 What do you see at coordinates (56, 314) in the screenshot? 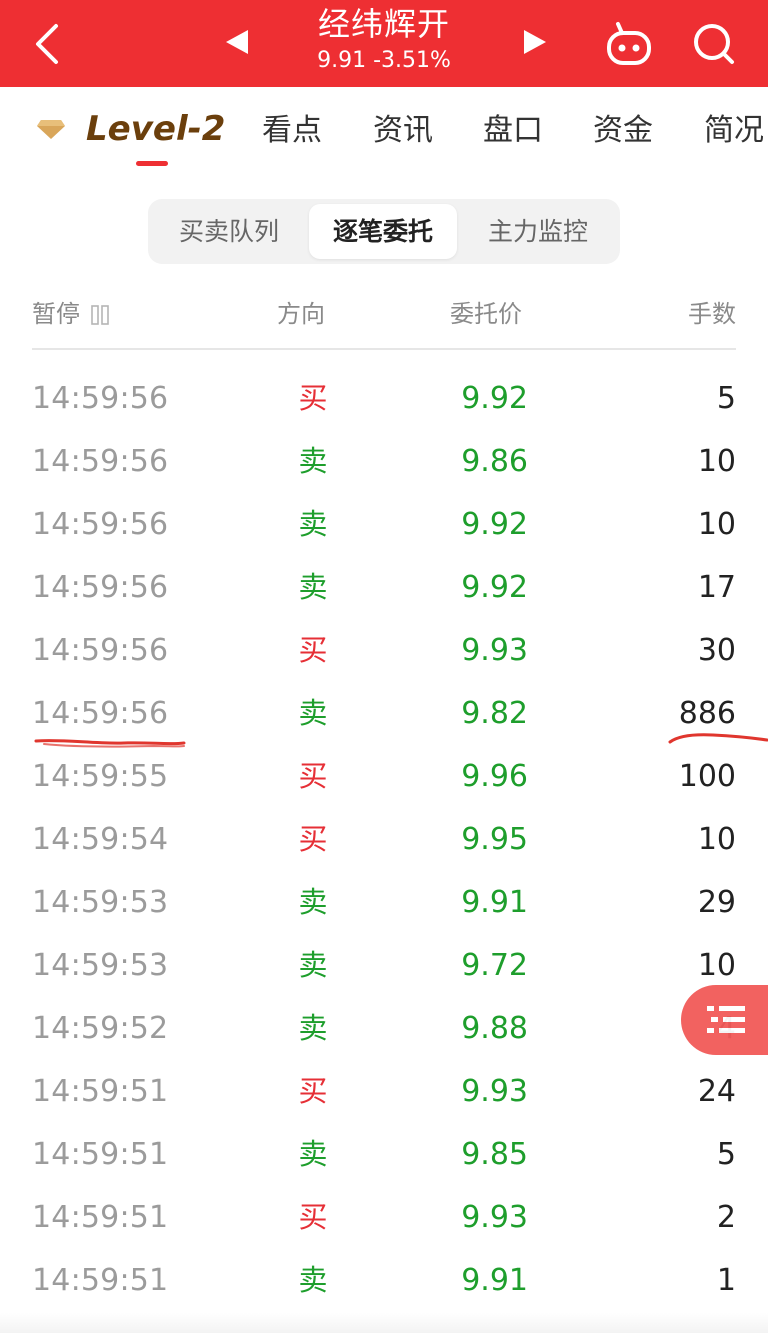
I see `column-header-pause: 暂停` at bounding box center [56, 314].